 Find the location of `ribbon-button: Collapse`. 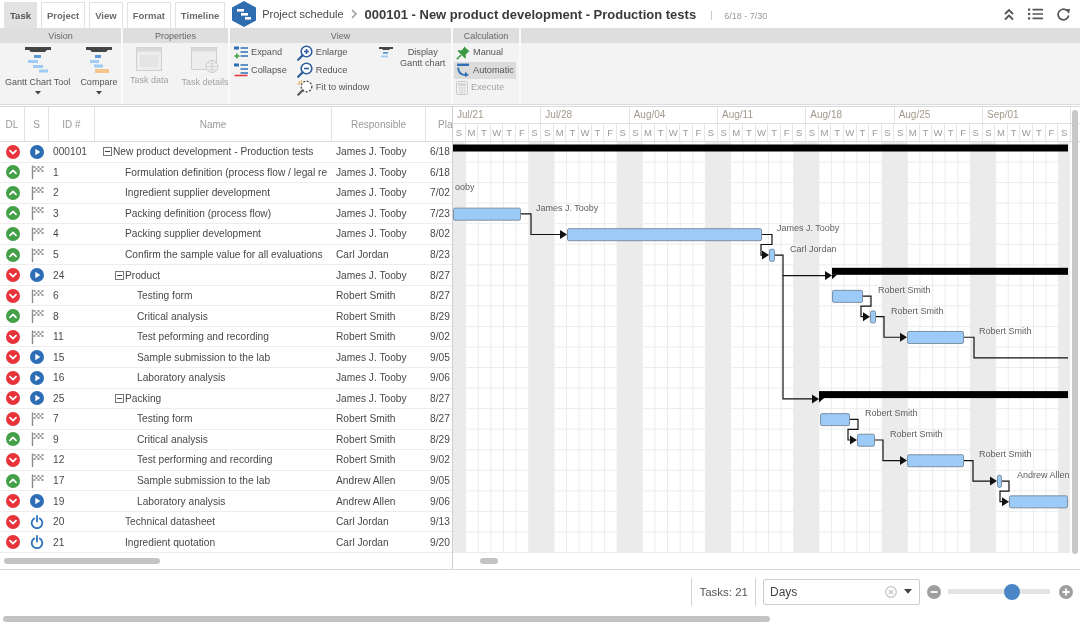

ribbon-button: Collapse is located at coordinates (260, 70).